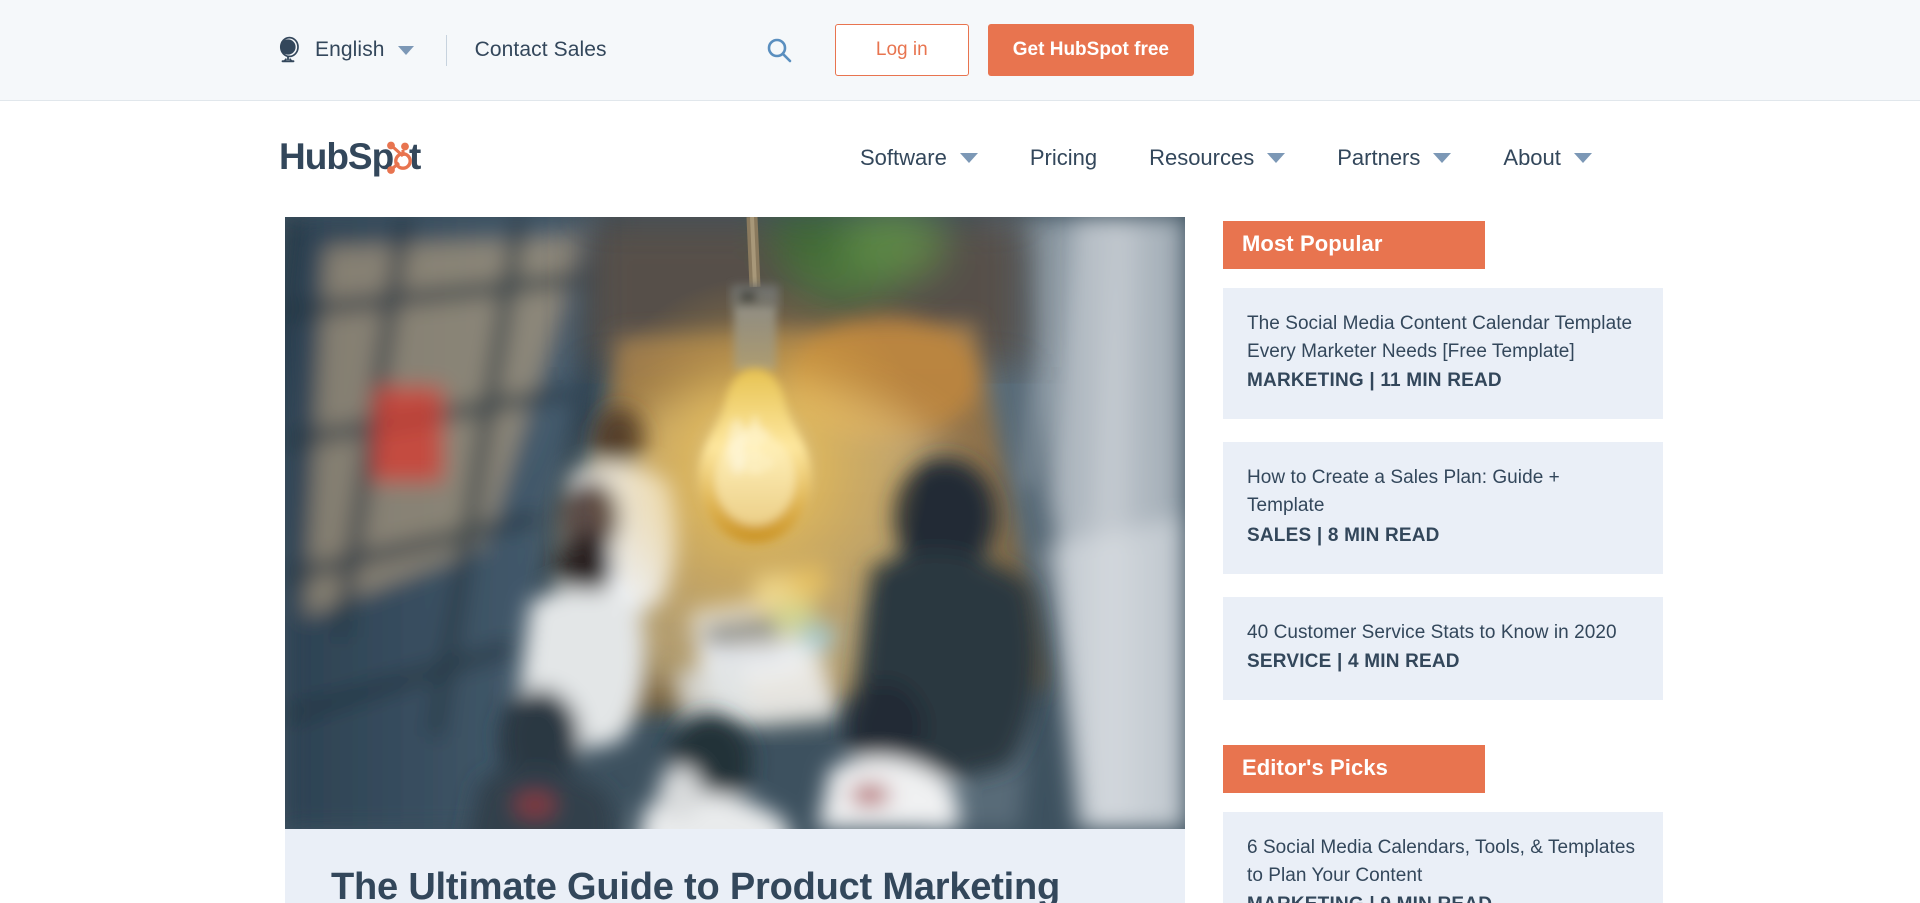 This screenshot has width=1920, height=903. What do you see at coordinates (1354, 768) in the screenshot?
I see `section-heading-editors-picks: Editor's Picks` at bounding box center [1354, 768].